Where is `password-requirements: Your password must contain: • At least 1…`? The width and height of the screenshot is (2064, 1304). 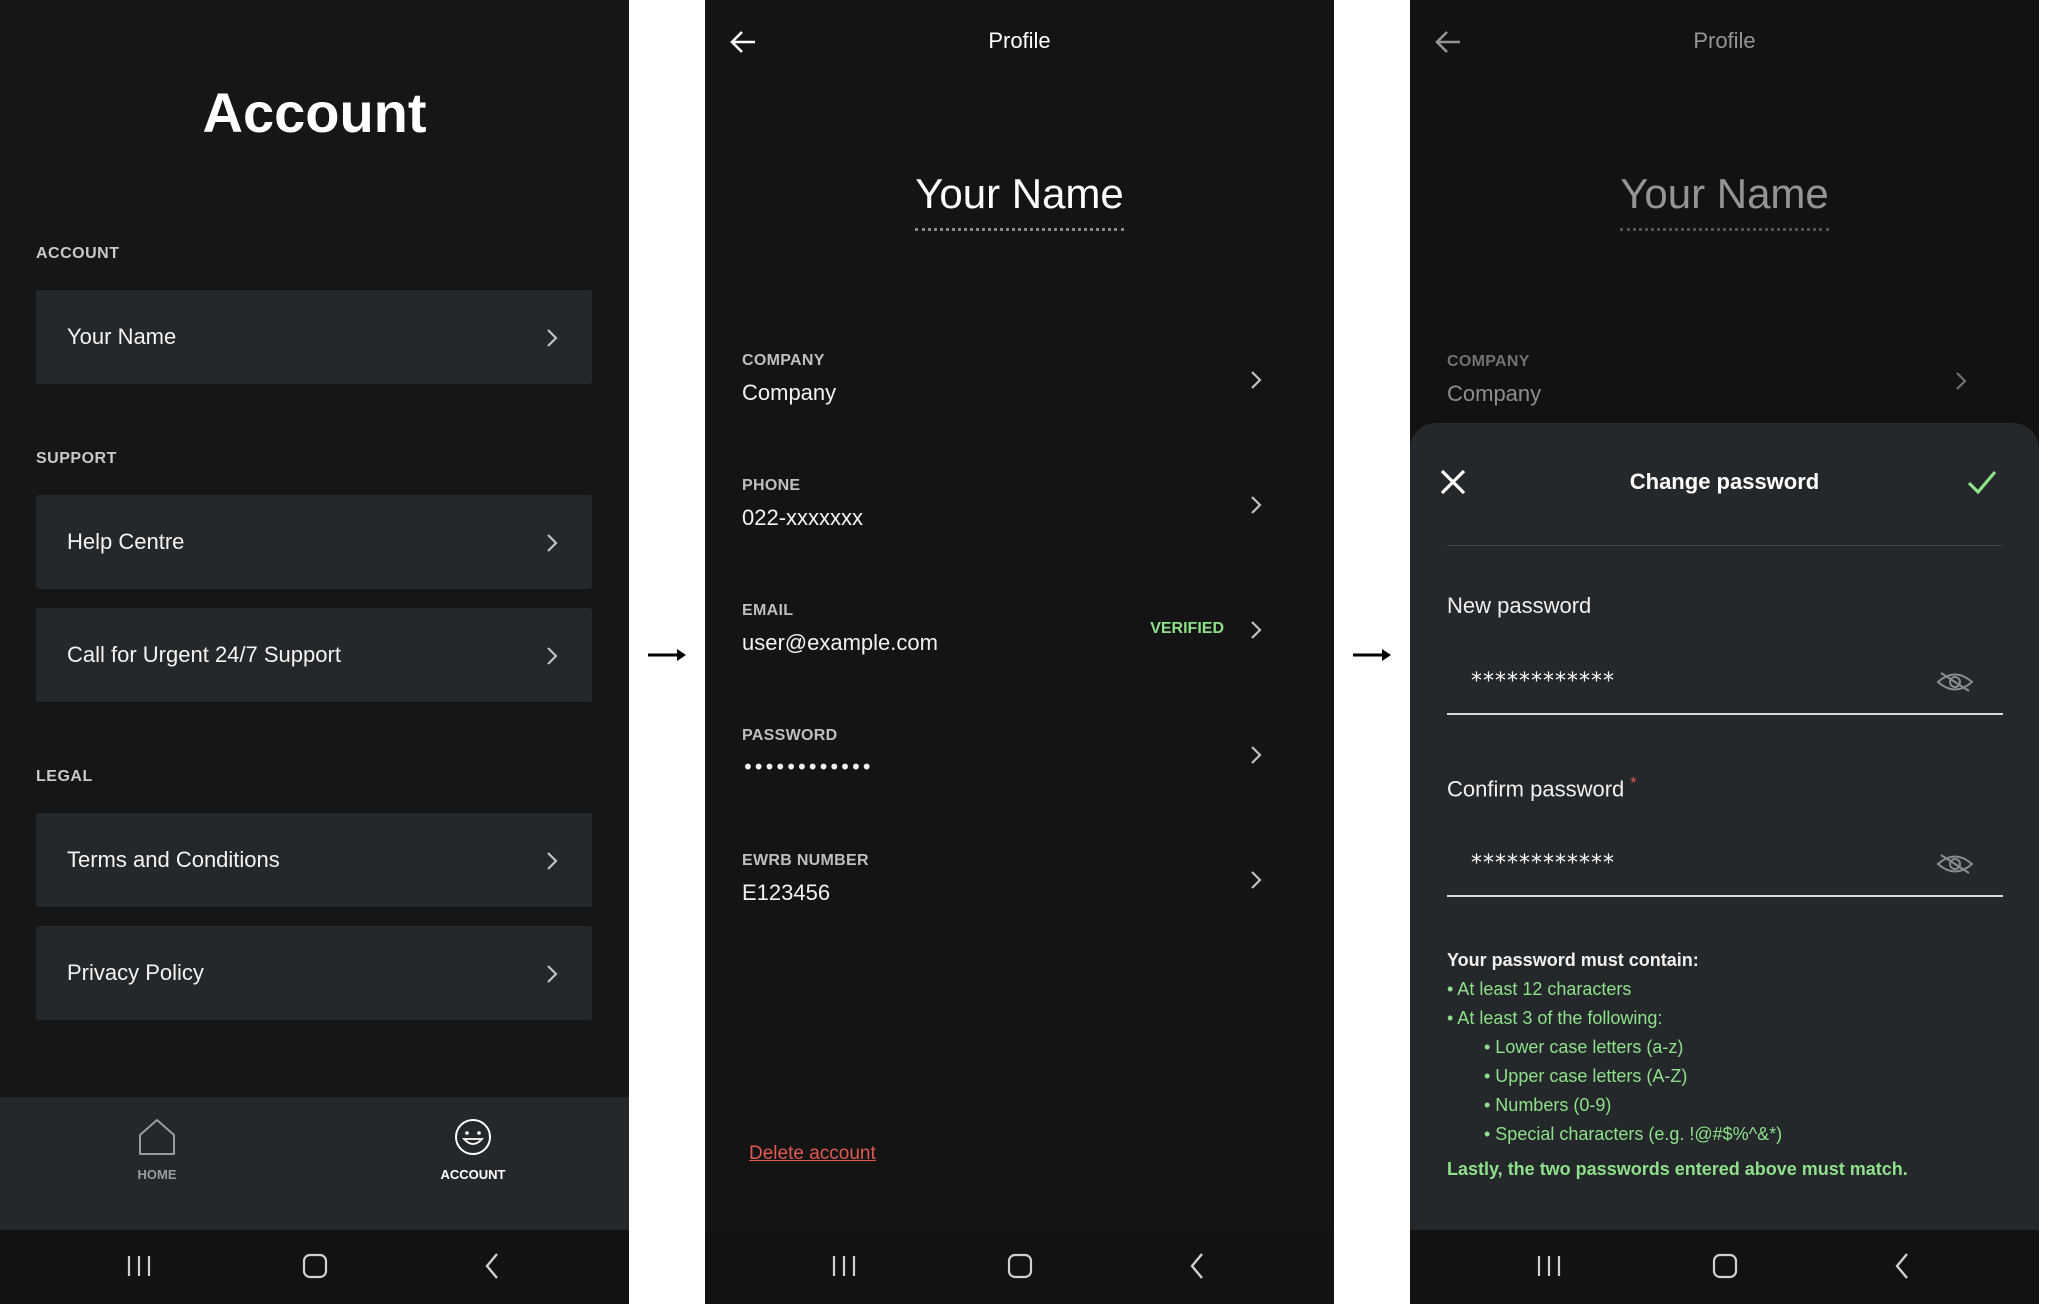
password-requirements: Your password must contain: • At least 1… is located at coordinates (1727, 1065).